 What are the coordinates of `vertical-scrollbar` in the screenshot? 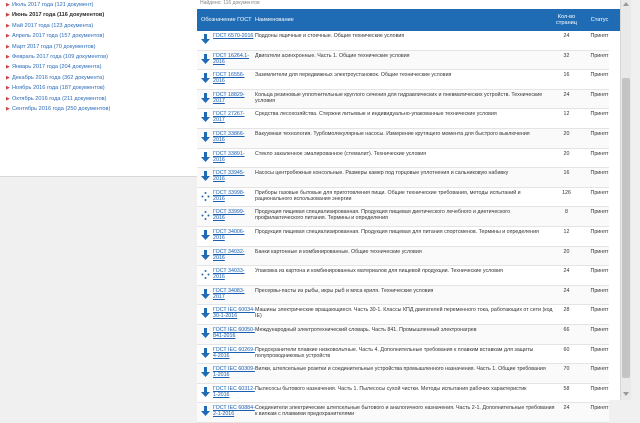 It's located at (625, 200).